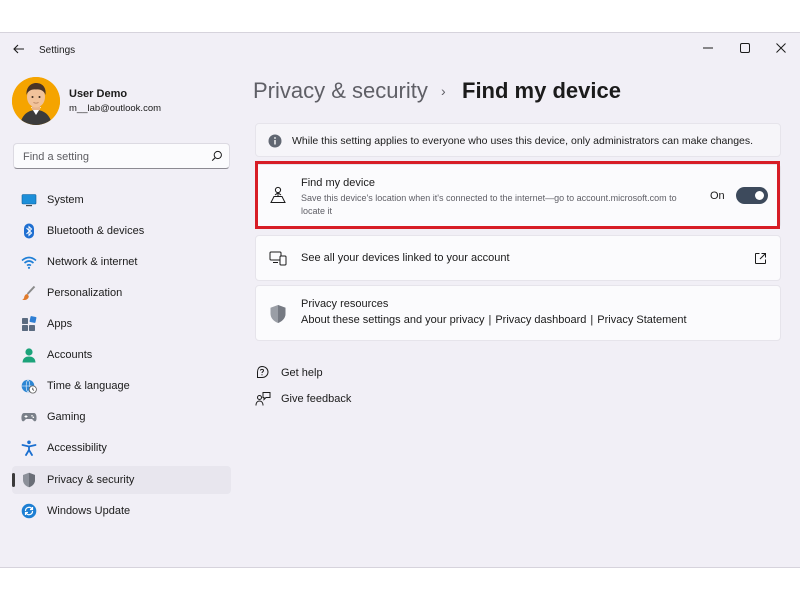  Describe the element at coordinates (760, 258) in the screenshot. I see `open-external-icon` at that location.